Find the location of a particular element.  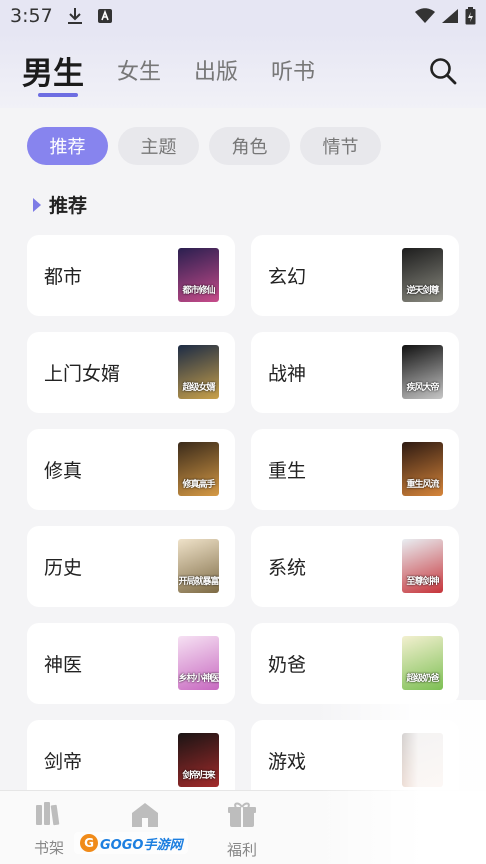

book-cover-title: 乡村小神医 is located at coordinates (198, 679).